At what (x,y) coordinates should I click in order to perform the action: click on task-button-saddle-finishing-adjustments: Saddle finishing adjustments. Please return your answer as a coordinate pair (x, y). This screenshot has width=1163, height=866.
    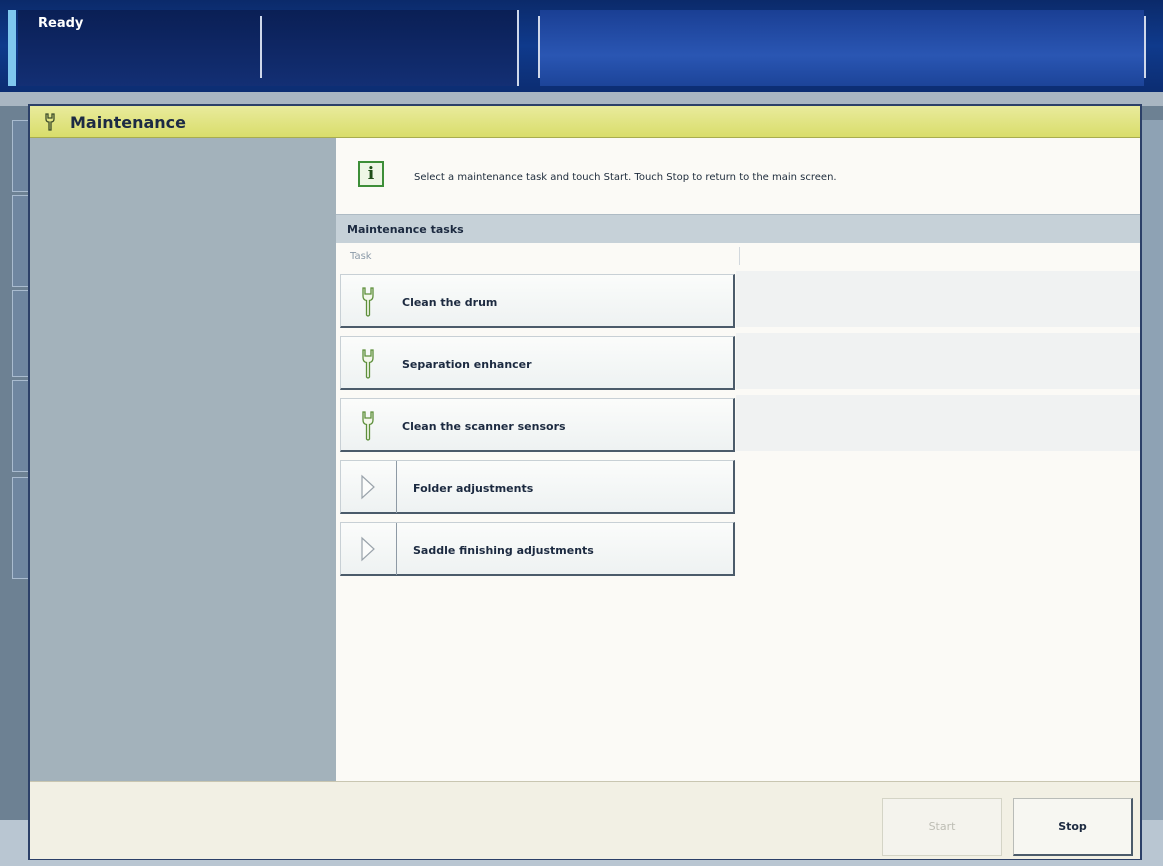
    Looking at the image, I should click on (537, 549).